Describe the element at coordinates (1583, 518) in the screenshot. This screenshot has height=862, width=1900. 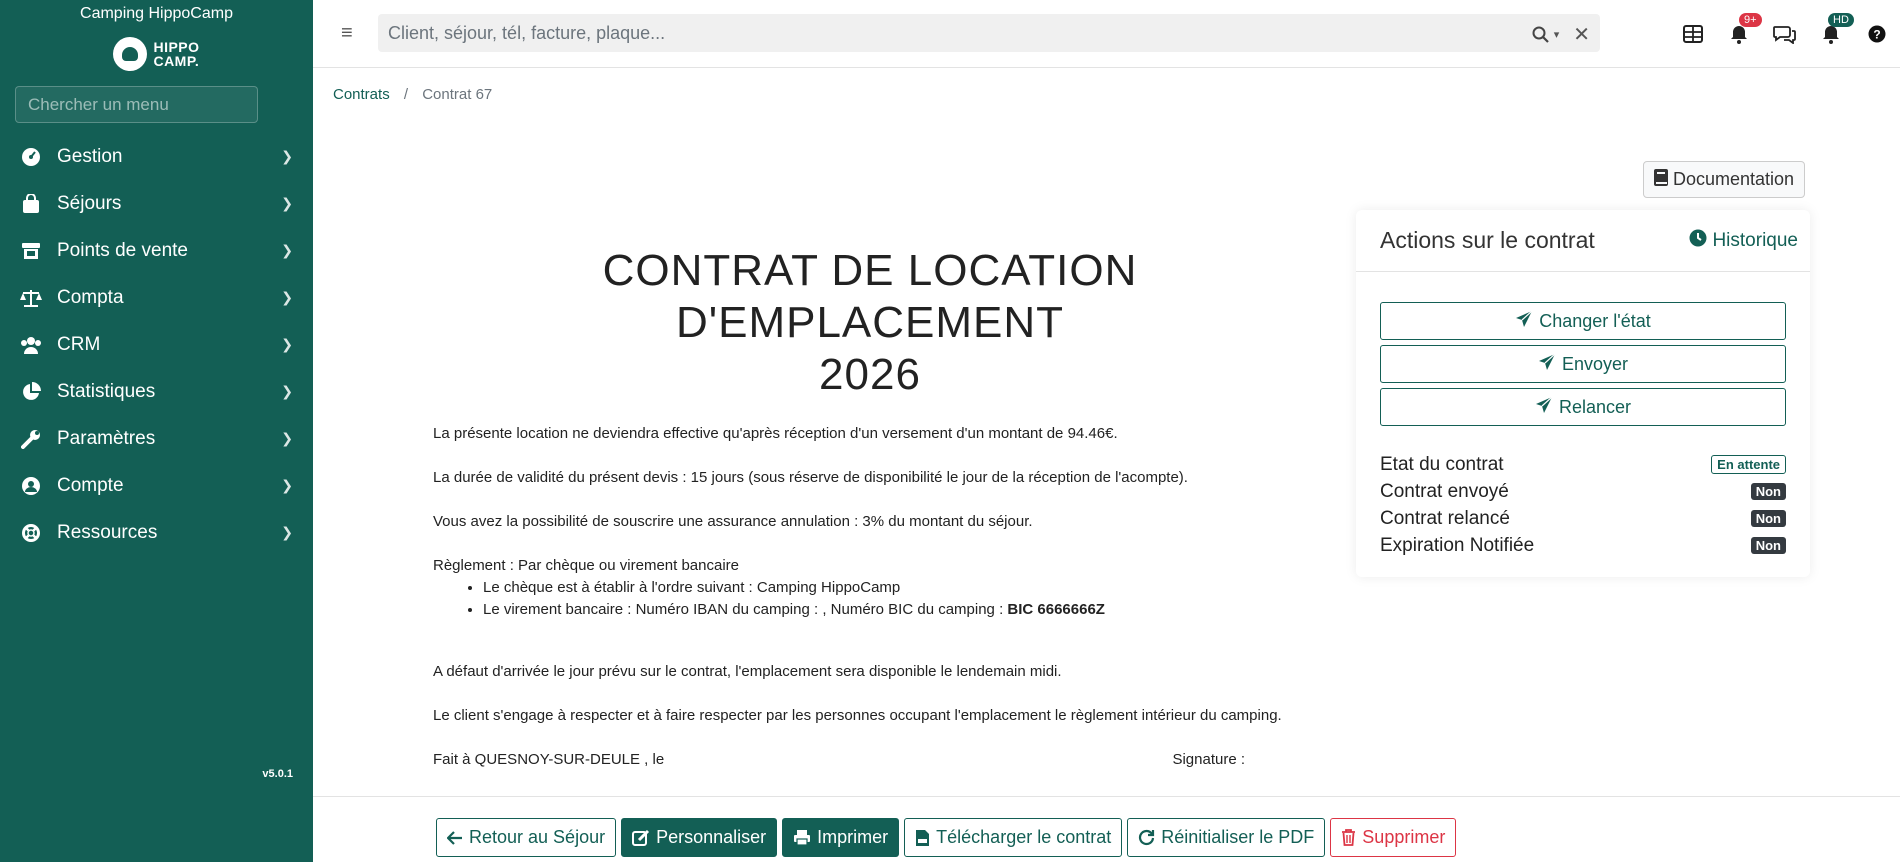
I see `status-row: Contrat relancé Non` at that location.